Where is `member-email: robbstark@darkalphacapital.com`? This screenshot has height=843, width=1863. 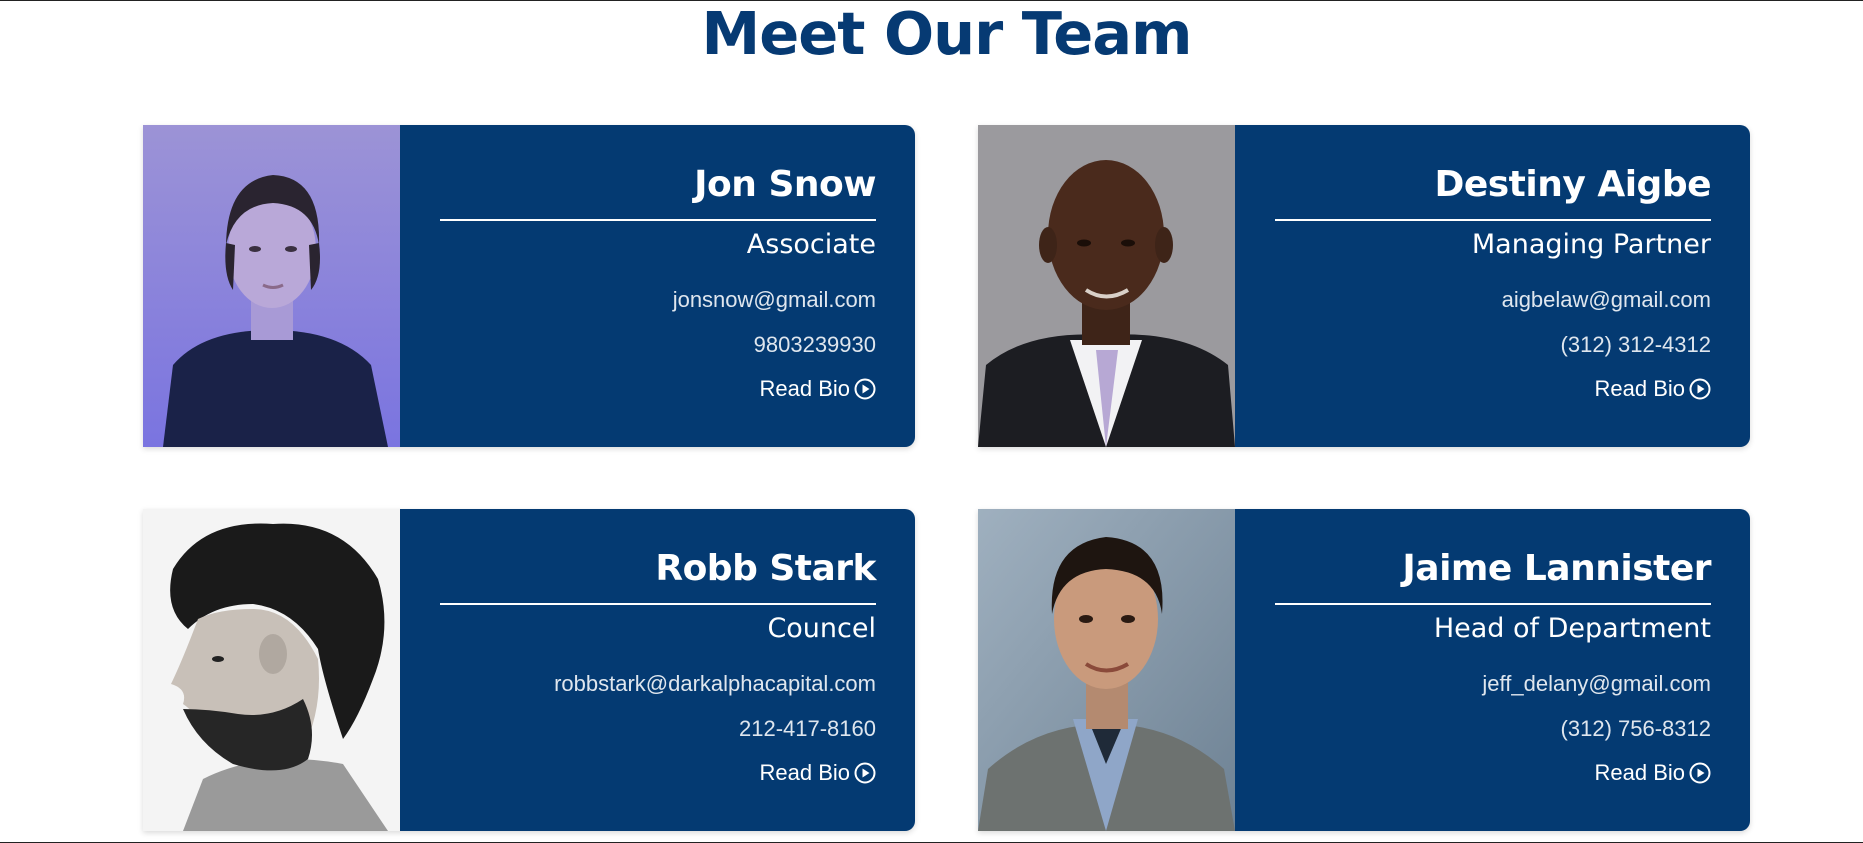
member-email: robbstark@darkalphacapital.com is located at coordinates (715, 683).